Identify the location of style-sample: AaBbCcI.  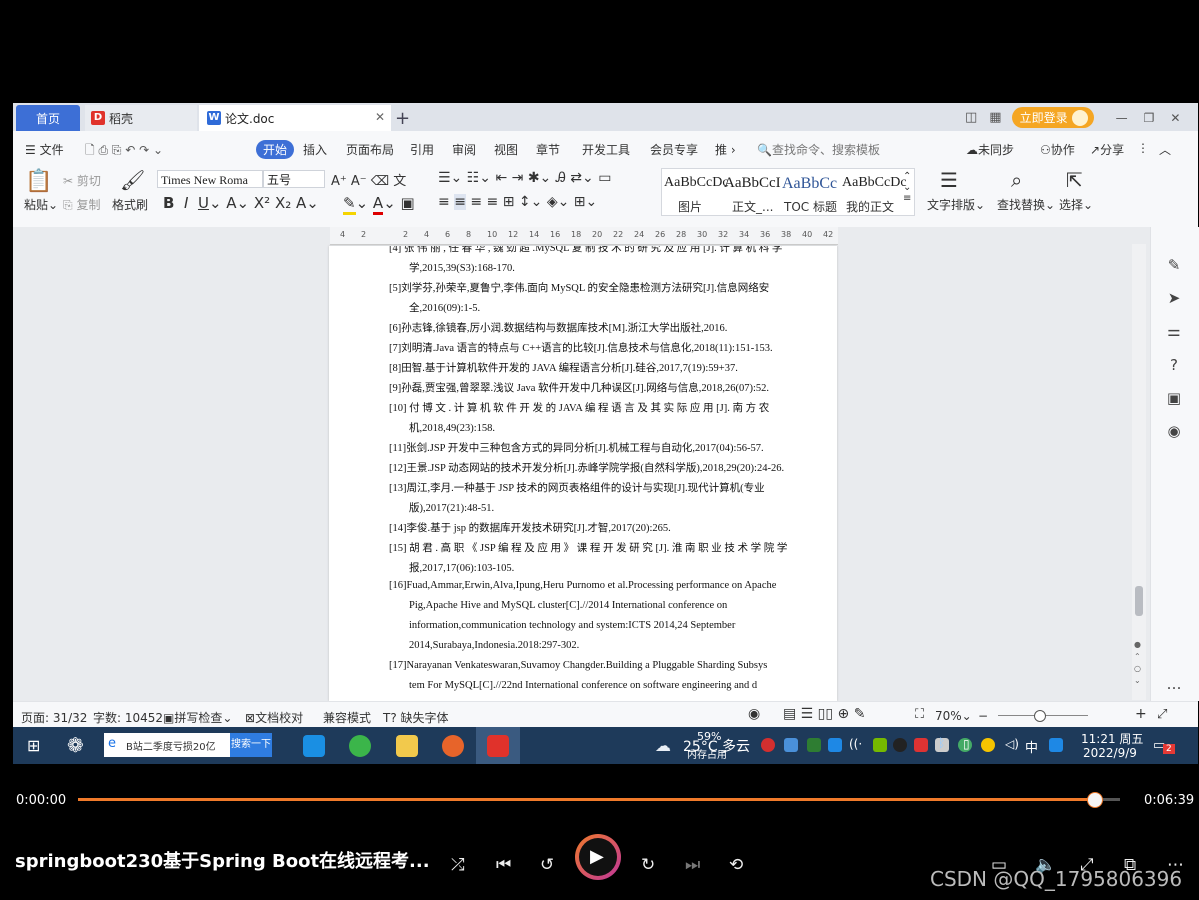
(752, 183).